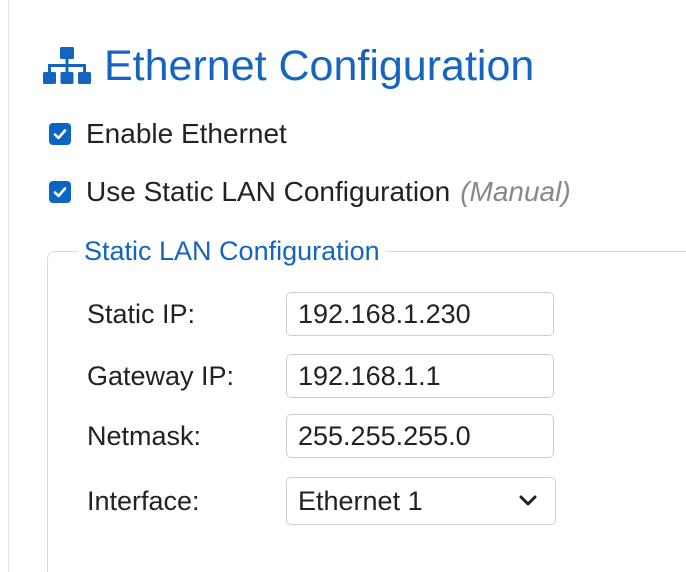 The image size is (686, 572). What do you see at coordinates (232, 251) in the screenshot?
I see `static-lan-legend: Static LAN Configuration` at bounding box center [232, 251].